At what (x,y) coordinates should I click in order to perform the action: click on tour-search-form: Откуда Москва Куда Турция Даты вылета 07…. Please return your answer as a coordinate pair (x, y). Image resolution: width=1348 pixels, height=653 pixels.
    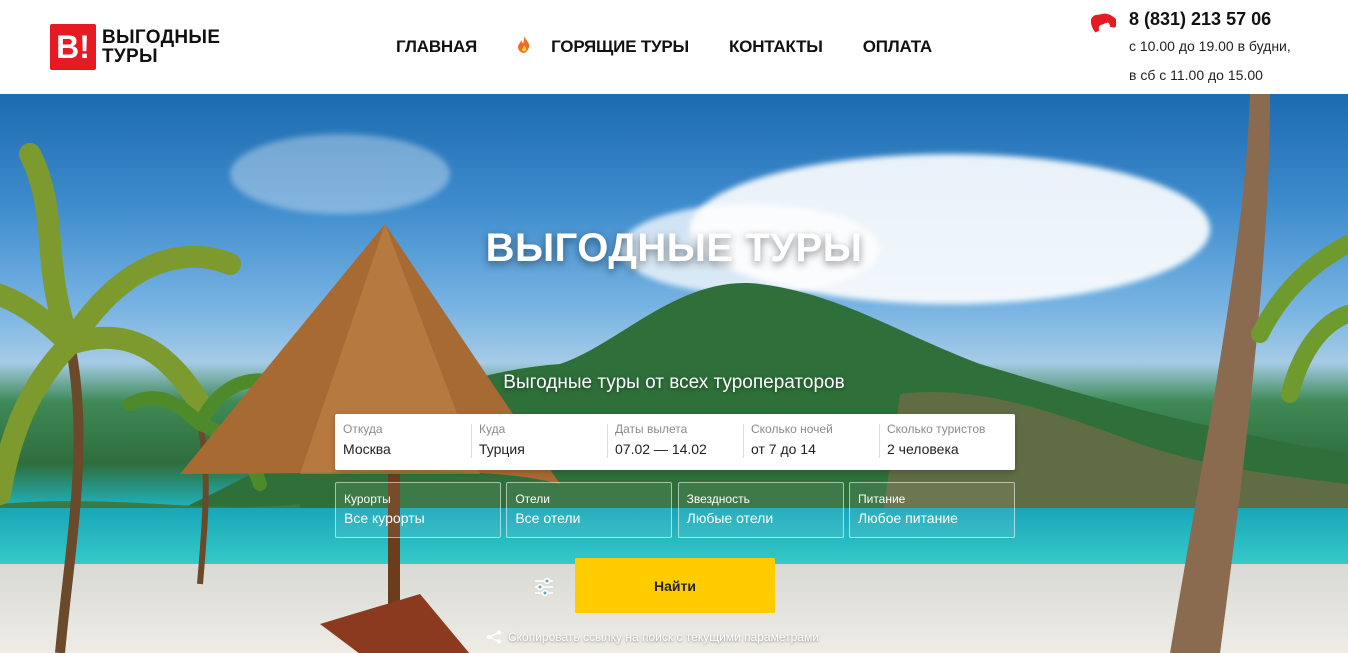
    Looking at the image, I should click on (675, 442).